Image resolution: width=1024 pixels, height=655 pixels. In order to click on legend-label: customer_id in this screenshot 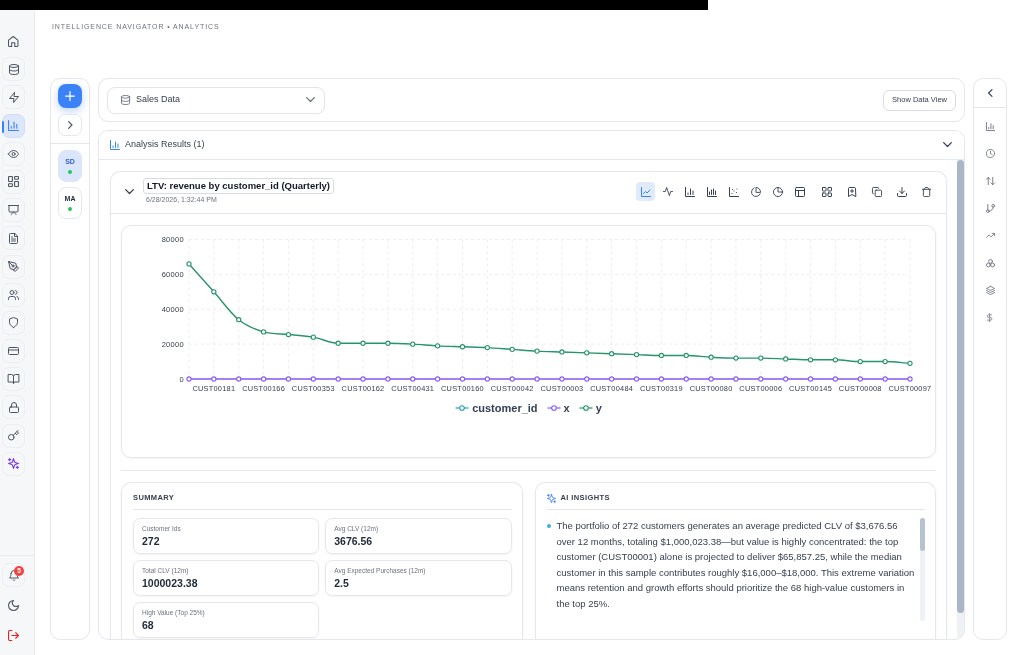, I will do `click(505, 408)`.